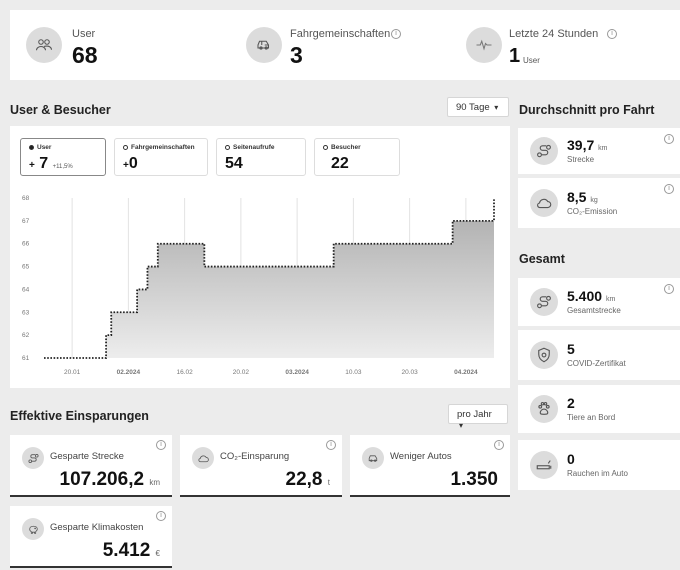 Image resolution: width=680 pixels, height=570 pixels. I want to click on savings-card-autos: Weniger Autos i 1.350, so click(430, 466).